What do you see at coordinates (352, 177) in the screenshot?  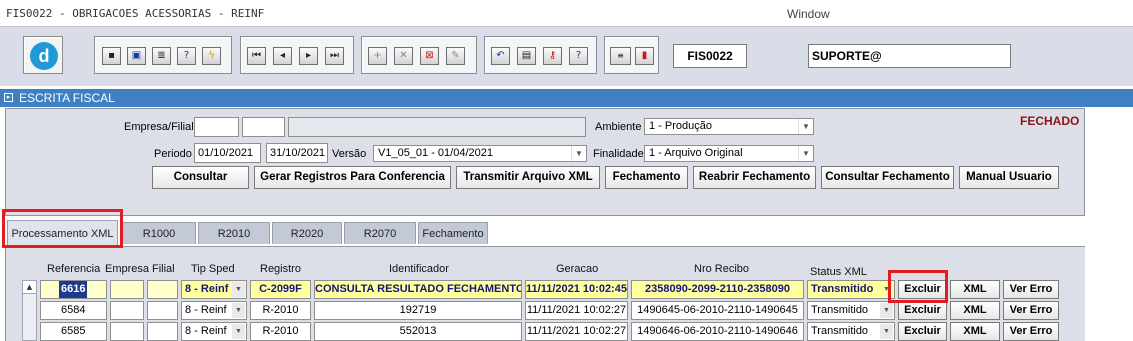 I see `gerar-registros-button: Gerar Registros Para Conferencia` at bounding box center [352, 177].